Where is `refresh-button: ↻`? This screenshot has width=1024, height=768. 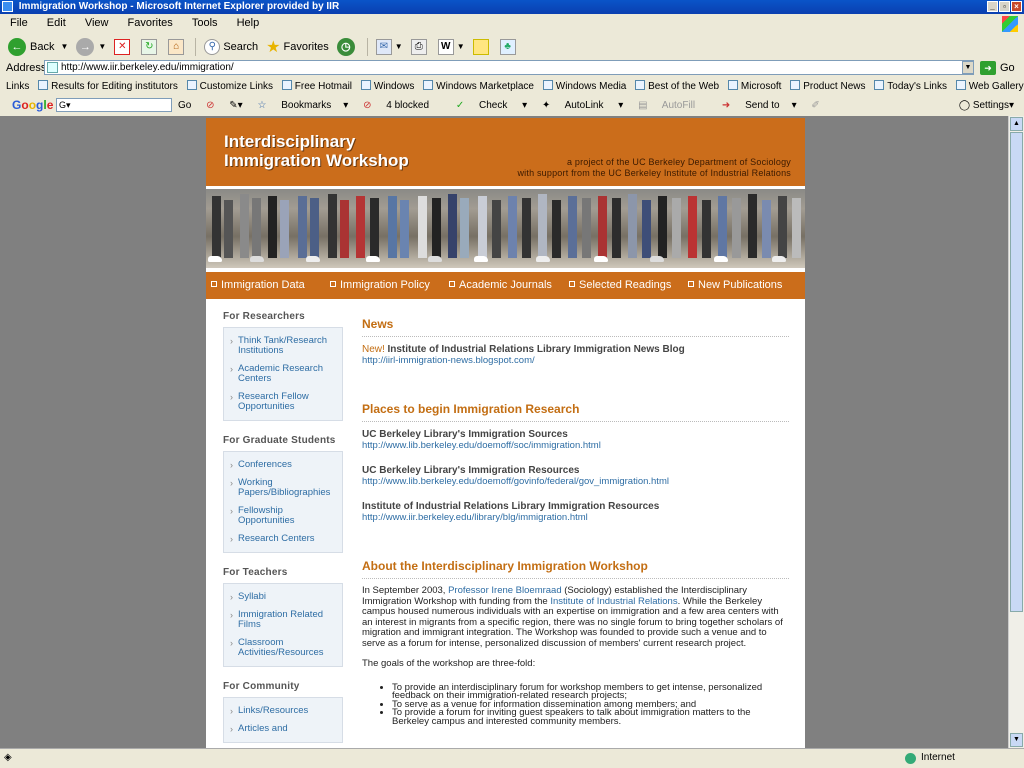
refresh-button: ↻ is located at coordinates (150, 46).